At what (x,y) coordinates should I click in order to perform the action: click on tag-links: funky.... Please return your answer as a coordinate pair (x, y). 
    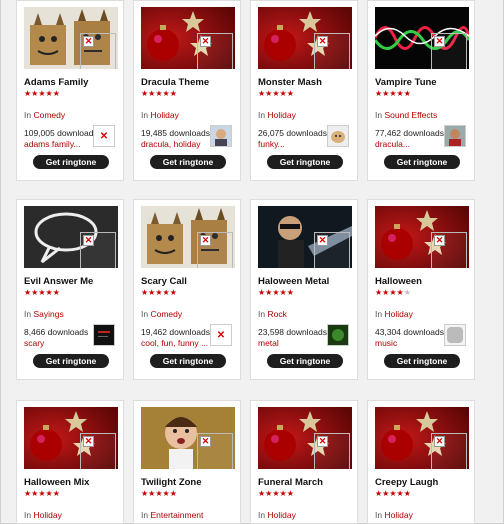
    Looking at the image, I should click on (271, 144).